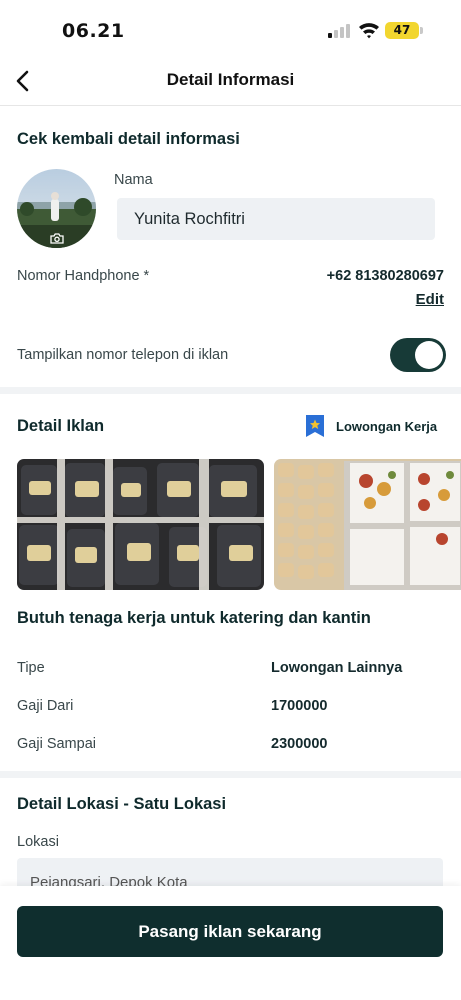 The height and width of the screenshot is (1000, 461). Describe the element at coordinates (387, 426) in the screenshot. I see `category-label: Lowongan Kerja` at that location.